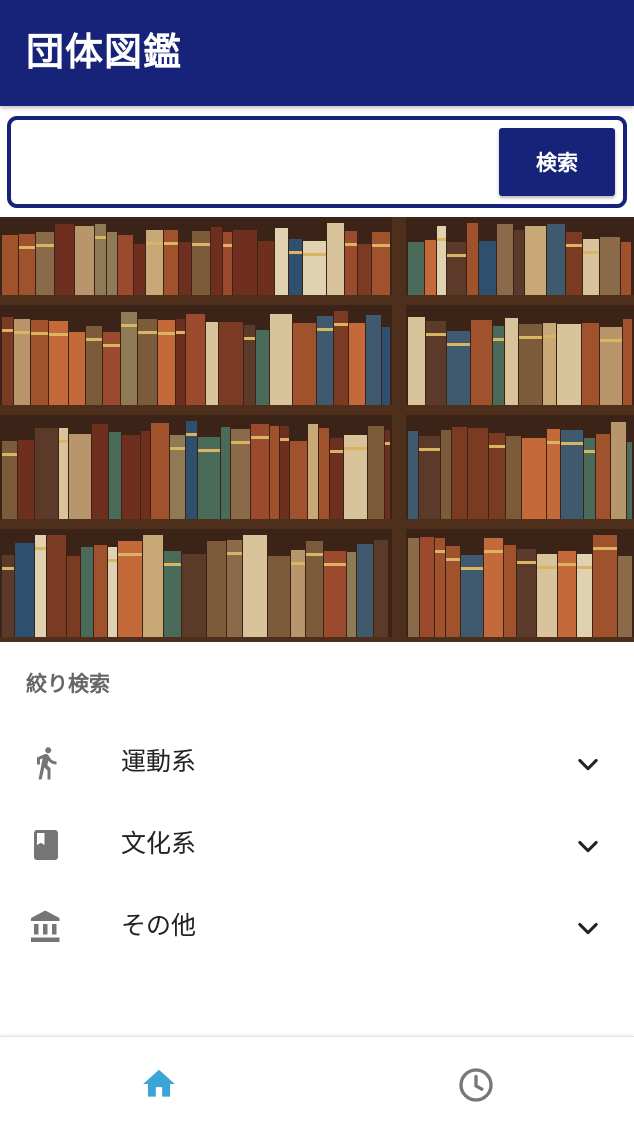  I want to click on bottom-navigation, so click(317, 1084).